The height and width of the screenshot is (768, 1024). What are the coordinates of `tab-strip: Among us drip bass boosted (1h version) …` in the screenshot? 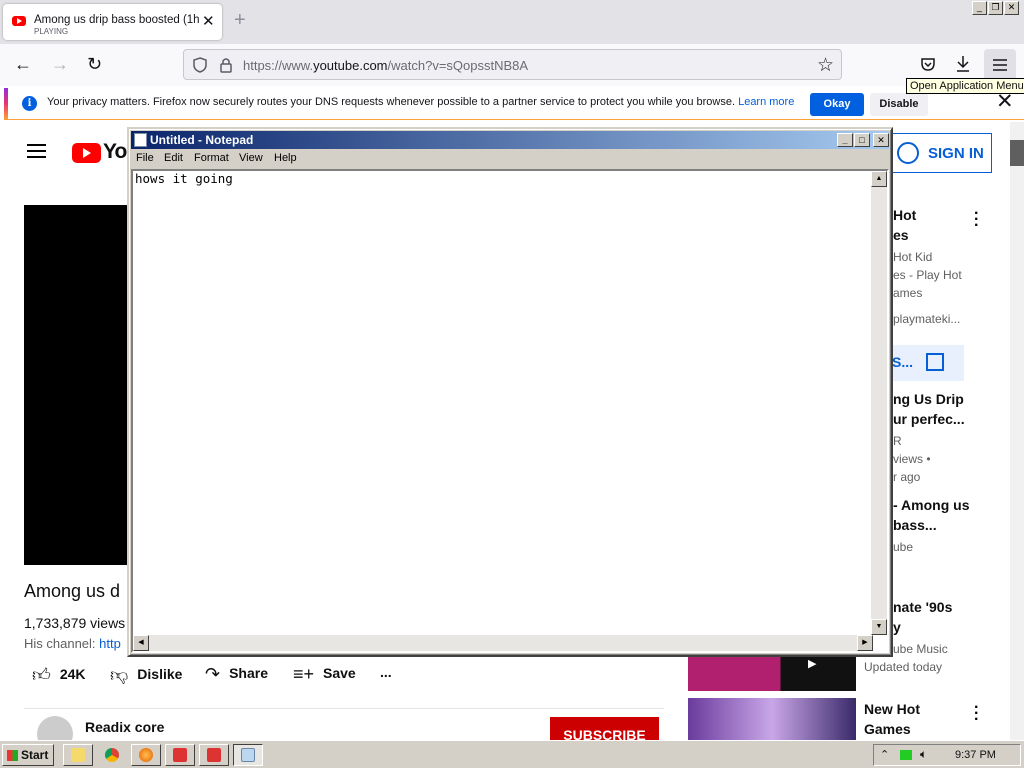 It's located at (512, 22).